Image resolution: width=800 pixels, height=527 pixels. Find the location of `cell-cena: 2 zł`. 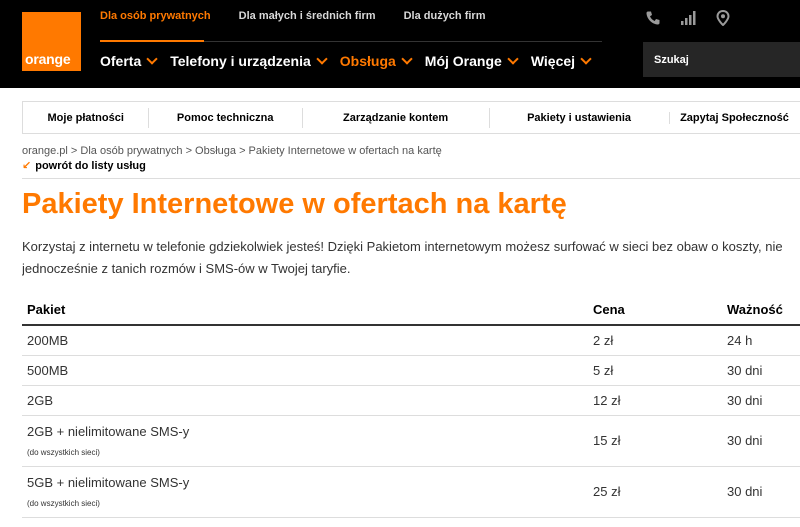

cell-cena: 2 zł is located at coordinates (603, 340).